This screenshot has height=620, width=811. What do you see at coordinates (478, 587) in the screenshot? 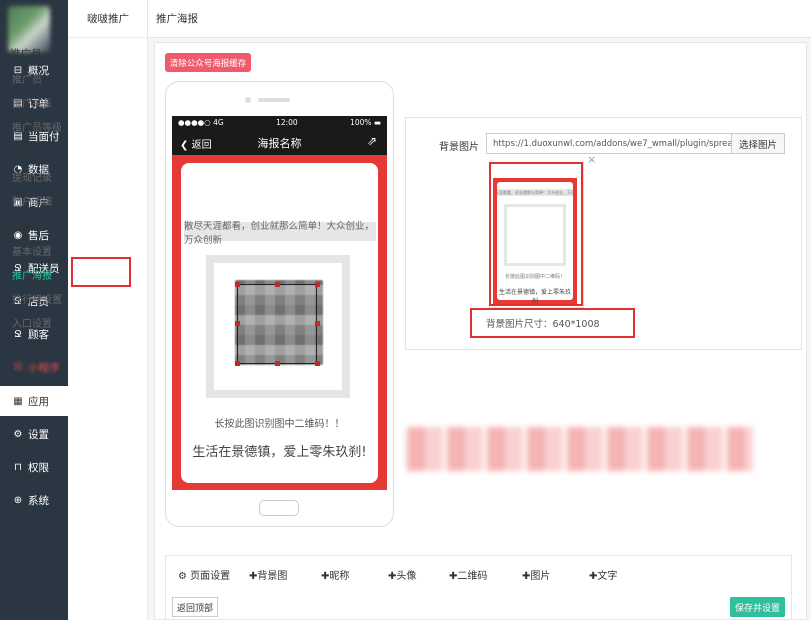
I see `element-toolbar` at bounding box center [478, 587].